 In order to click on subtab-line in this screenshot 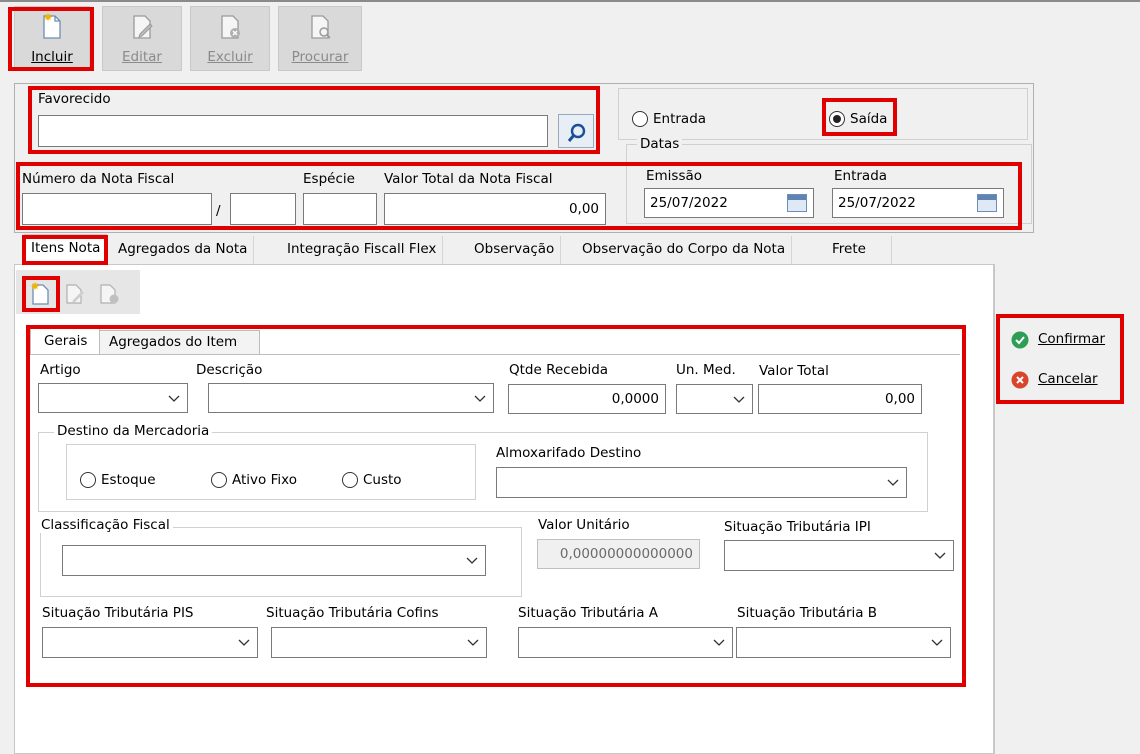, I will do `click(495, 354)`.